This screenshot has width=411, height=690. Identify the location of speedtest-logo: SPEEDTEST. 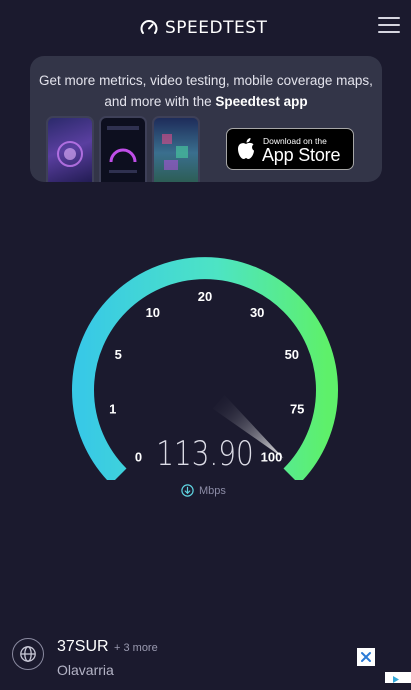
(203, 28).